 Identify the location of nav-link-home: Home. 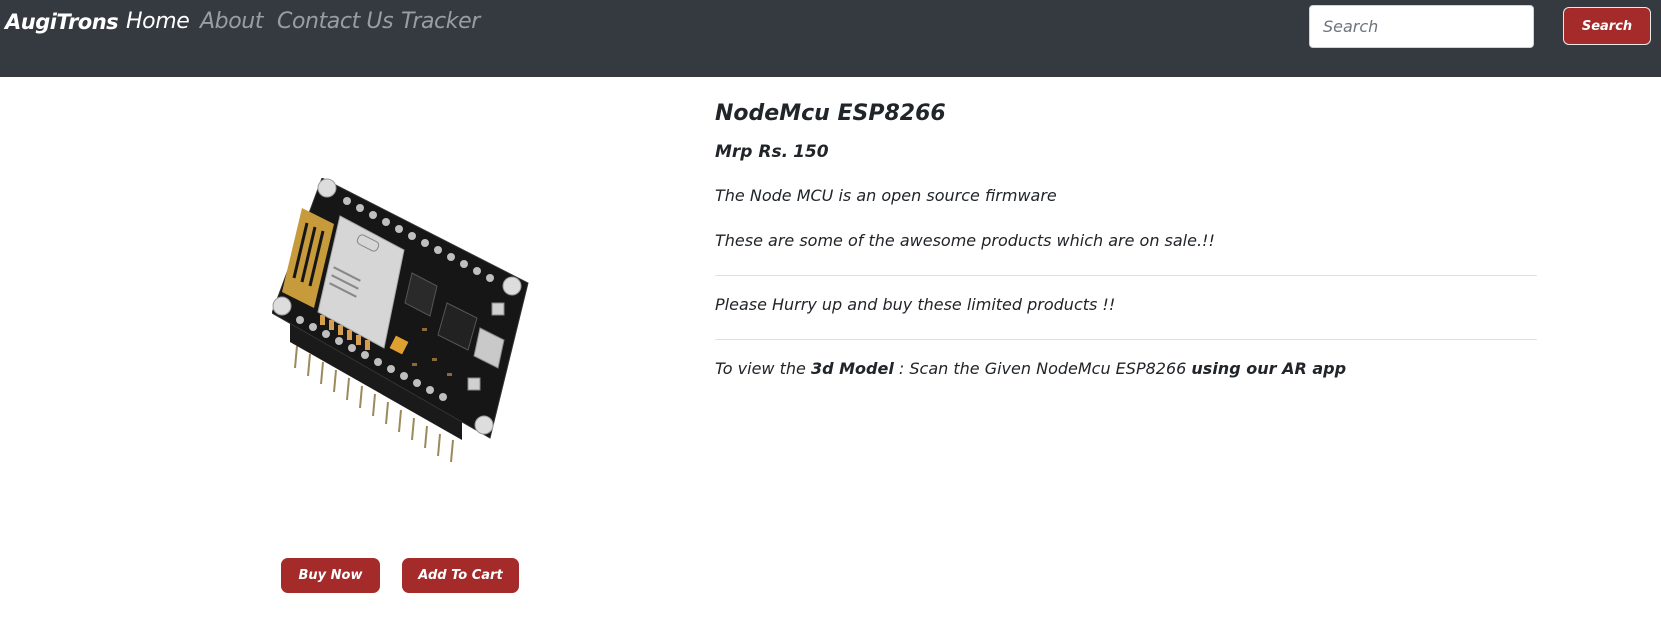
(158, 21).